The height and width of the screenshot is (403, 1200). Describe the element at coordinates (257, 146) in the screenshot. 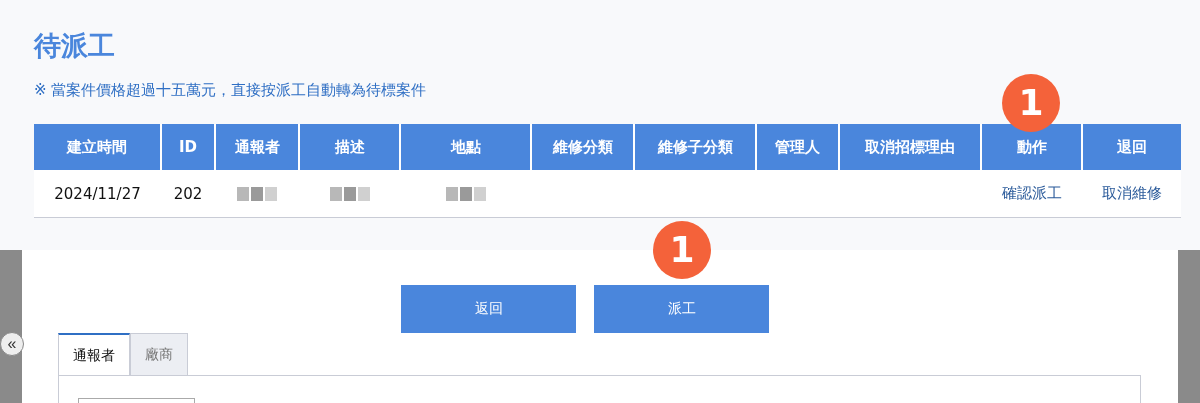

I see `column-header: 通報者` at that location.